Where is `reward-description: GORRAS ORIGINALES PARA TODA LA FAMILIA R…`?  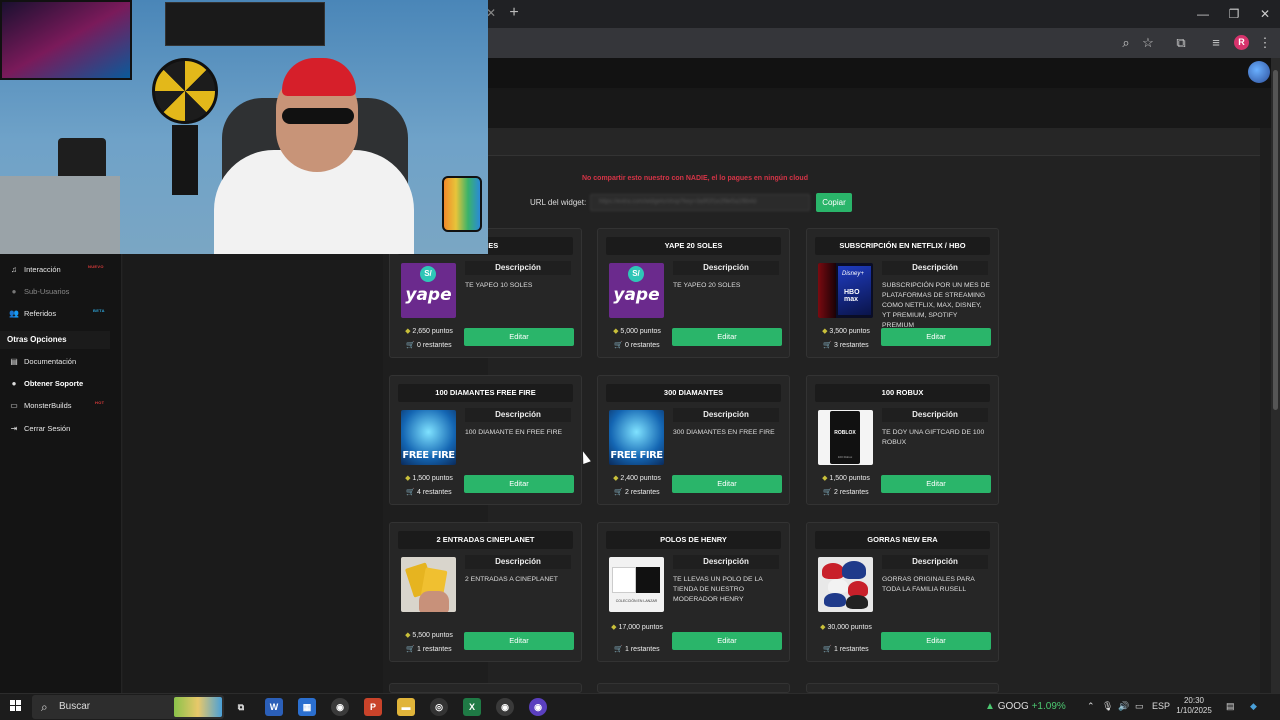
reward-description: GORRAS ORIGINALES PARA TODA LA FAMILIA R… is located at coordinates (928, 584).